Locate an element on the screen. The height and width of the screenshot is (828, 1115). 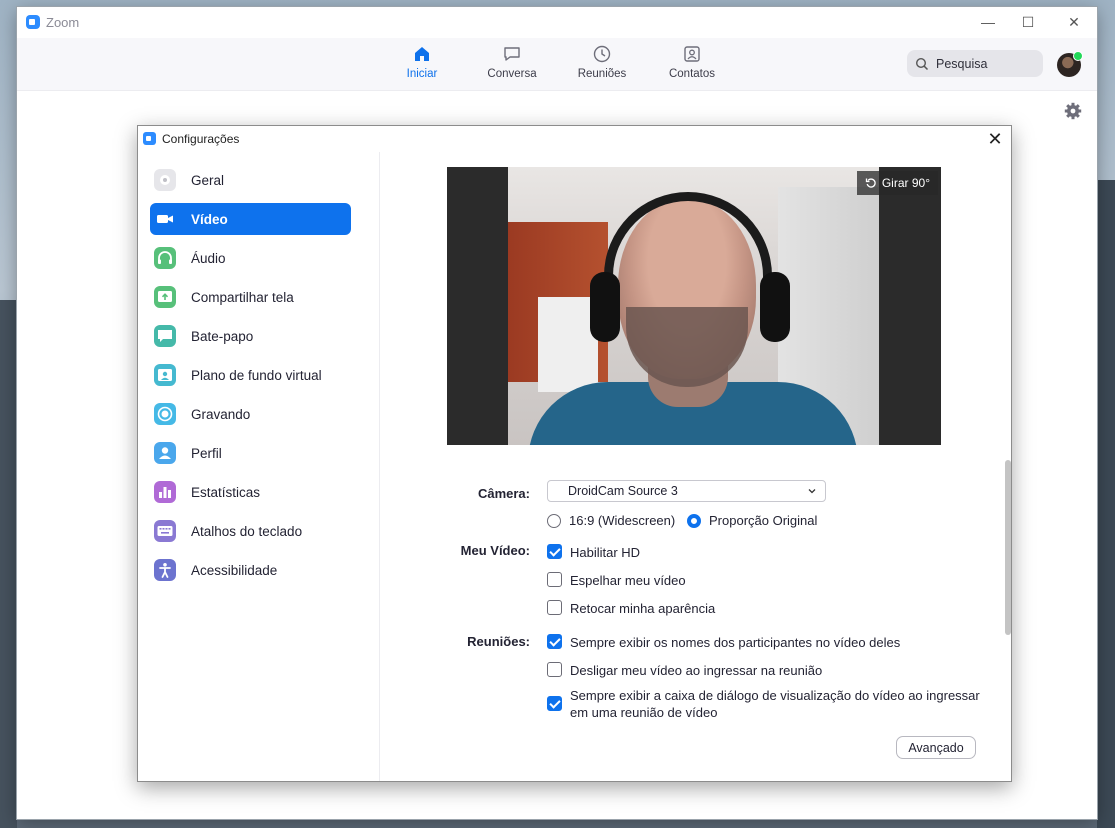
radio-button-selected is located at coordinates (694, 520).